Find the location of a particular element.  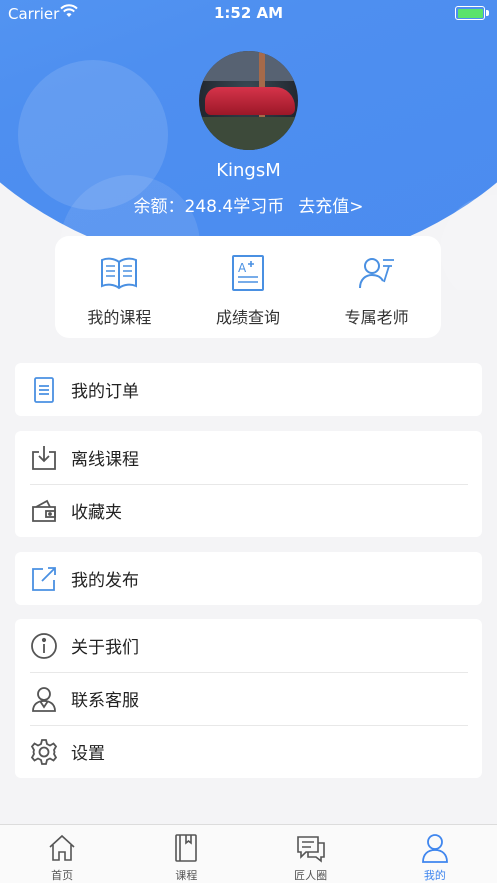

wallet-icon is located at coordinates (44, 511).